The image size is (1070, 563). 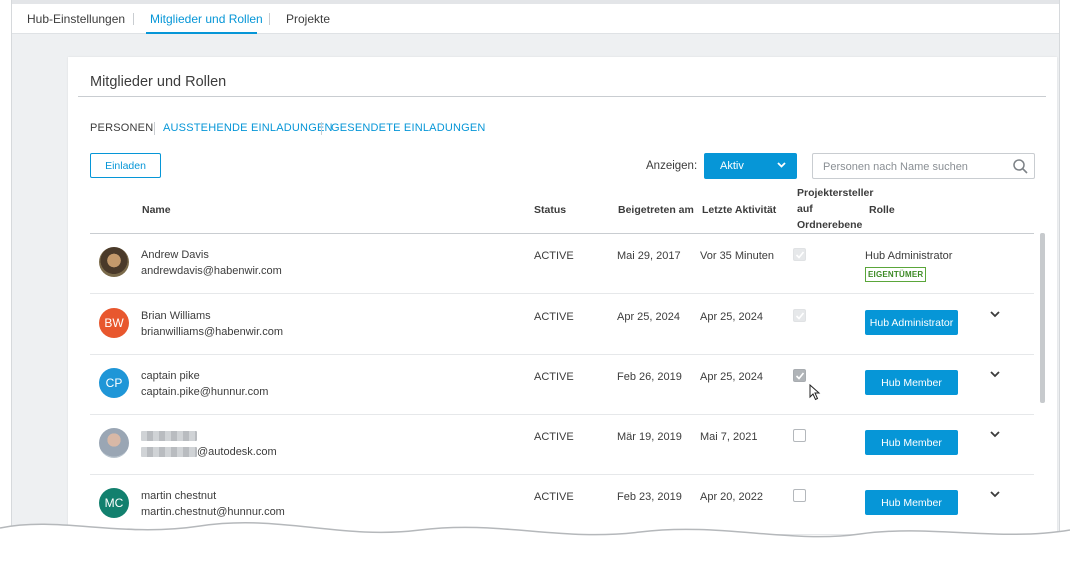 What do you see at coordinates (911, 322) in the screenshot?
I see `role-dropdown-button: Hub Administrator` at bounding box center [911, 322].